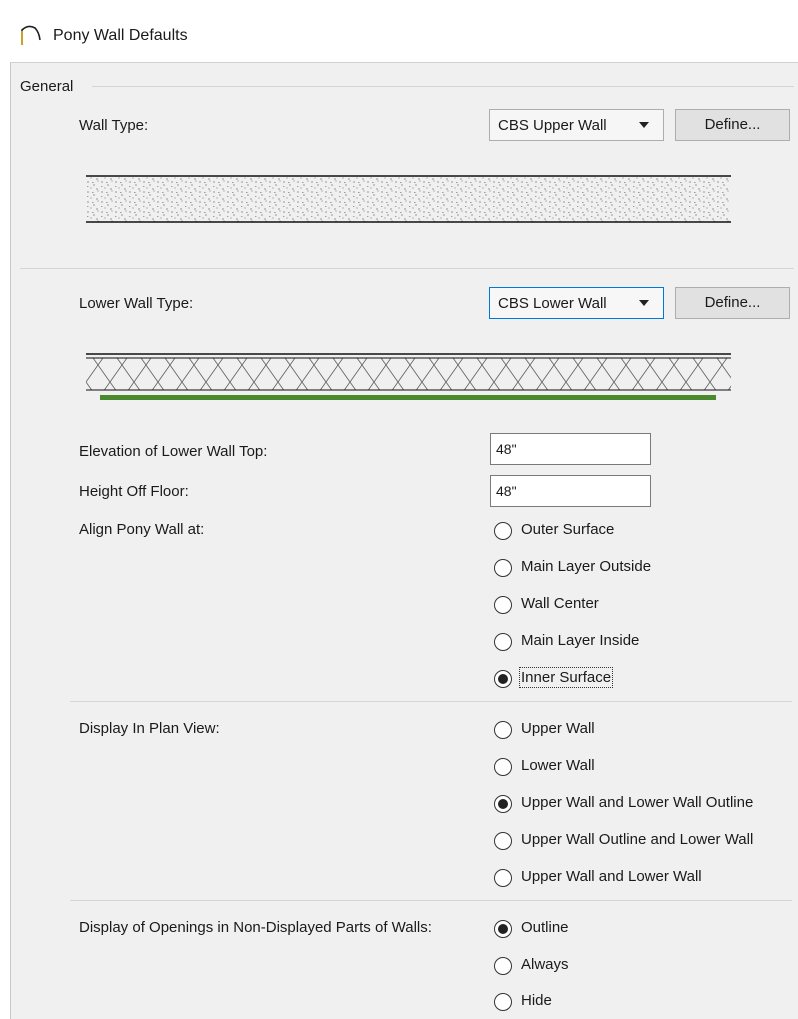 The height and width of the screenshot is (1019, 798). What do you see at coordinates (503, 929) in the screenshot?
I see `openings-outline-radio` at bounding box center [503, 929].